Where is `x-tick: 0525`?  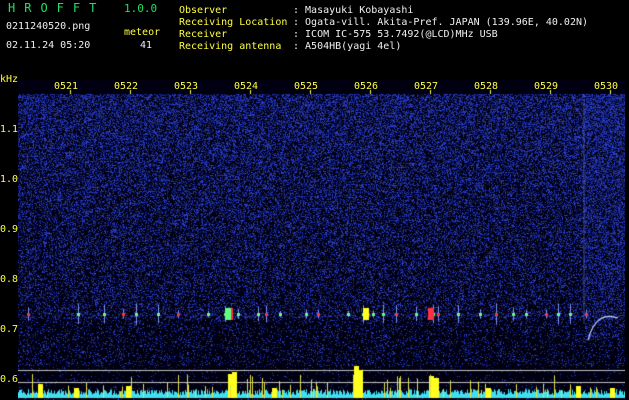
x-tick: 0525 is located at coordinates (306, 86).